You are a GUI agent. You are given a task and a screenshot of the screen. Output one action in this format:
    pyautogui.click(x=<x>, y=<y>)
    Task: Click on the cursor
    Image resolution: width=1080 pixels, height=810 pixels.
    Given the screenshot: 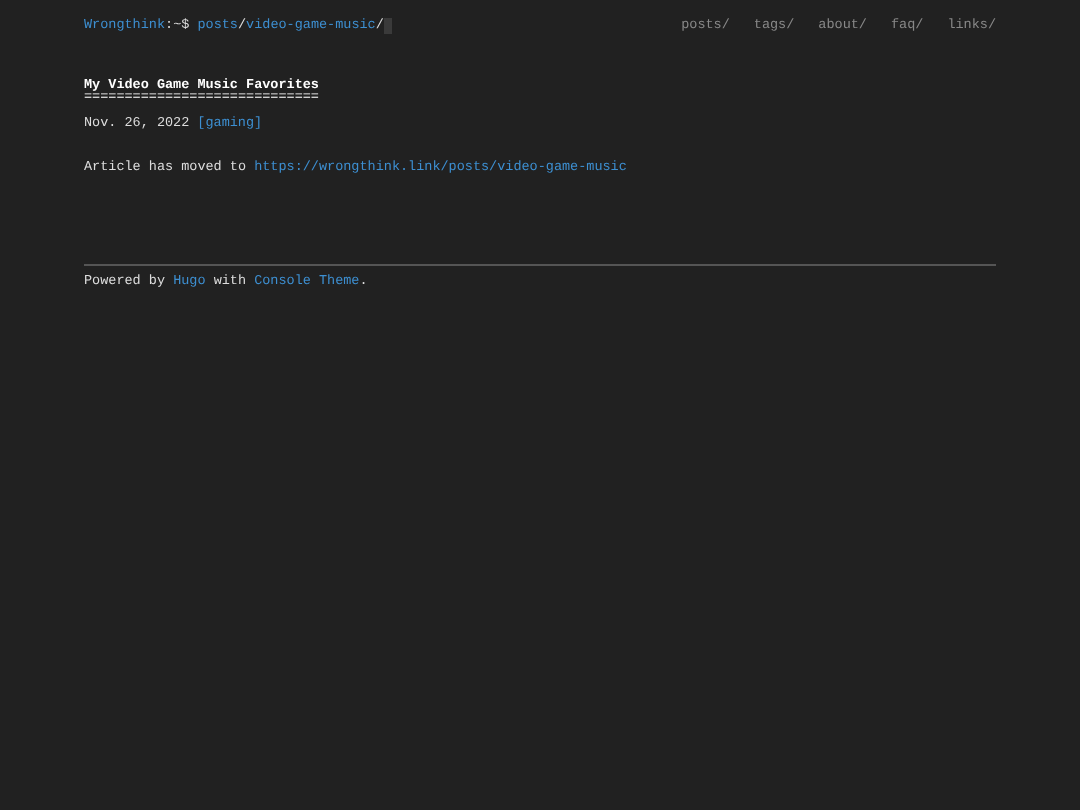 What is the action you would take?
    pyautogui.click(x=387, y=26)
    